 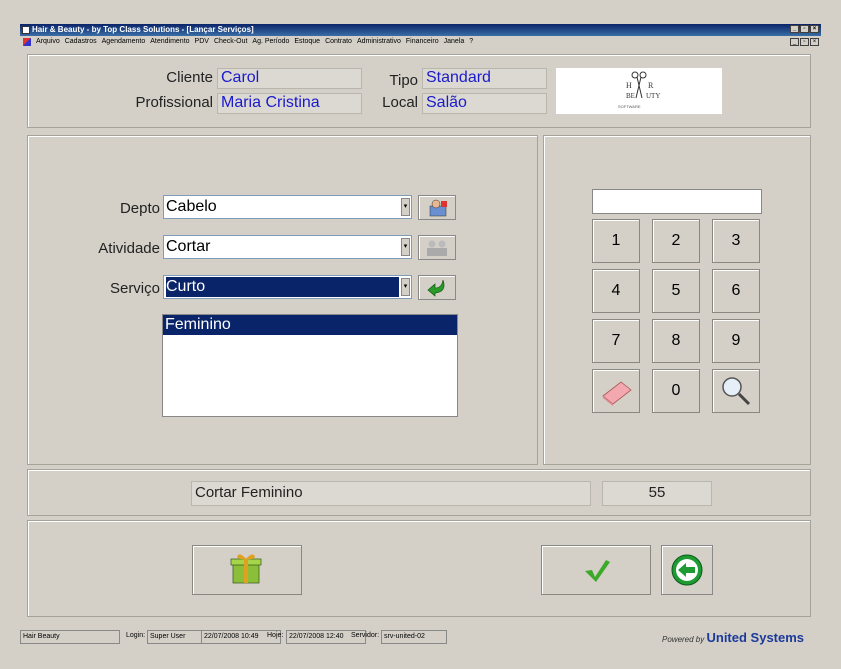 What do you see at coordinates (270, 41) in the screenshot?
I see `menu-item: Ag. Período` at bounding box center [270, 41].